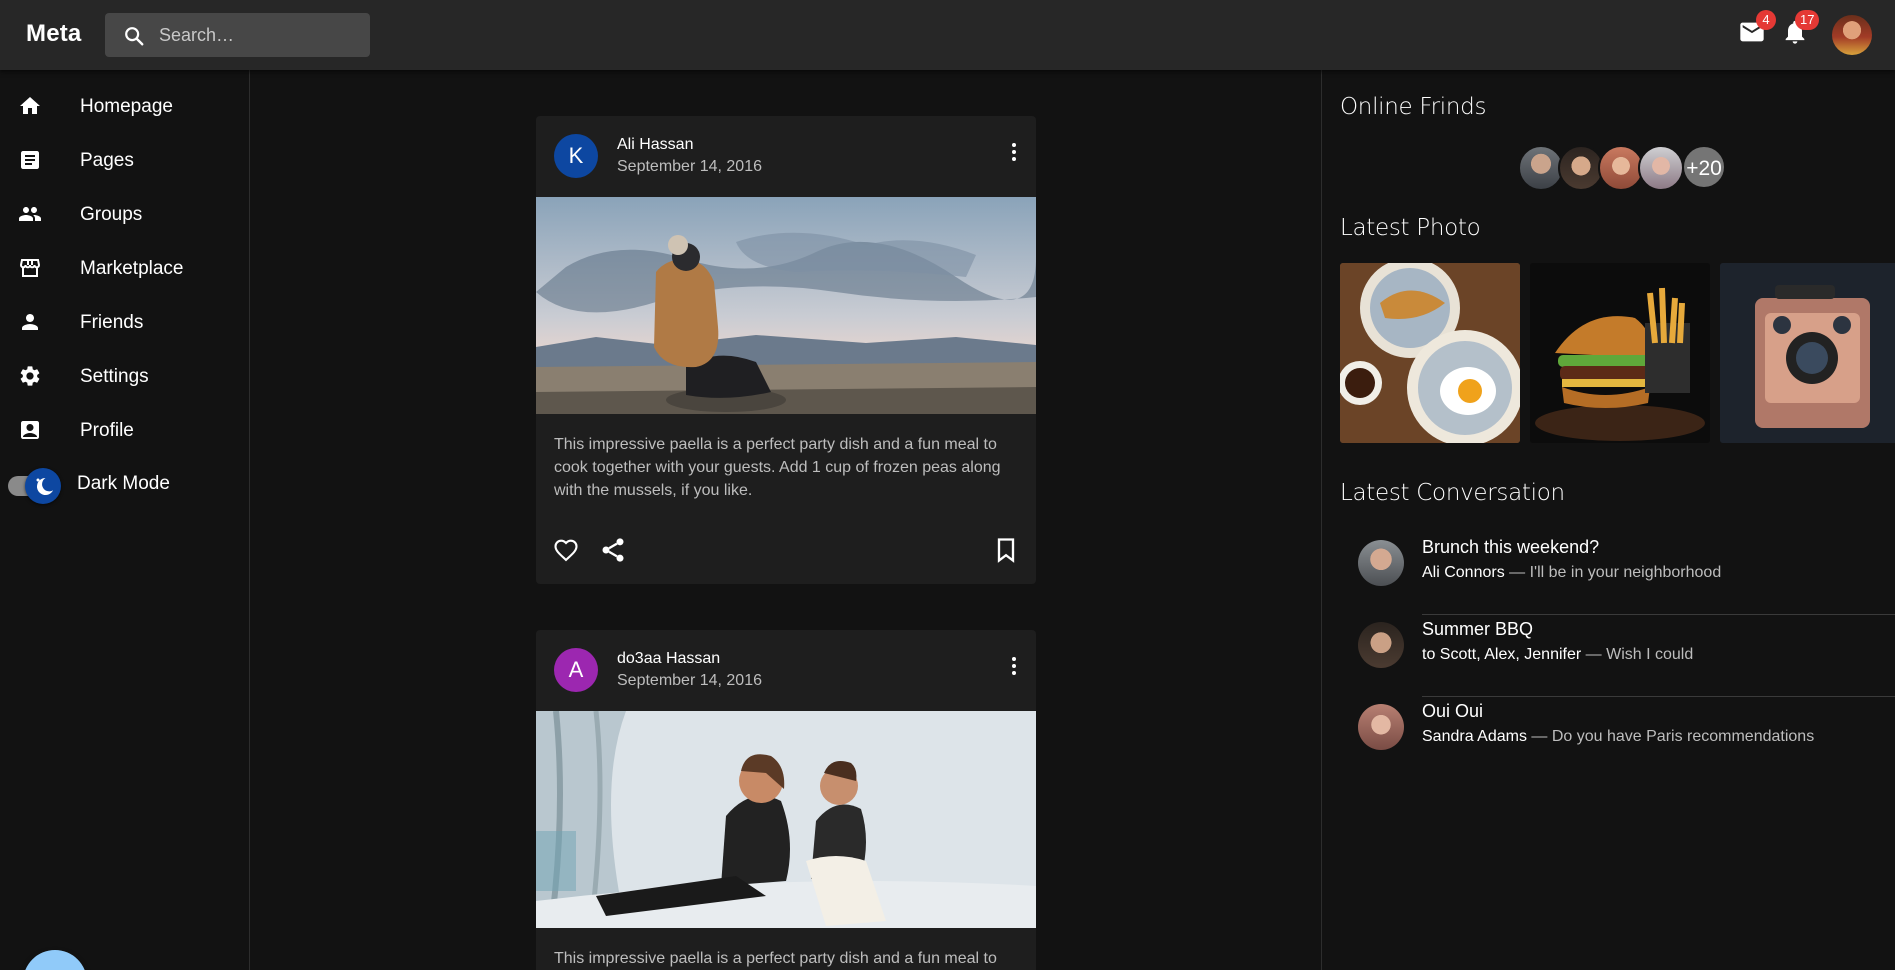  What do you see at coordinates (132, 268) in the screenshot?
I see `sidebar-item-label: Marketplace` at bounding box center [132, 268].